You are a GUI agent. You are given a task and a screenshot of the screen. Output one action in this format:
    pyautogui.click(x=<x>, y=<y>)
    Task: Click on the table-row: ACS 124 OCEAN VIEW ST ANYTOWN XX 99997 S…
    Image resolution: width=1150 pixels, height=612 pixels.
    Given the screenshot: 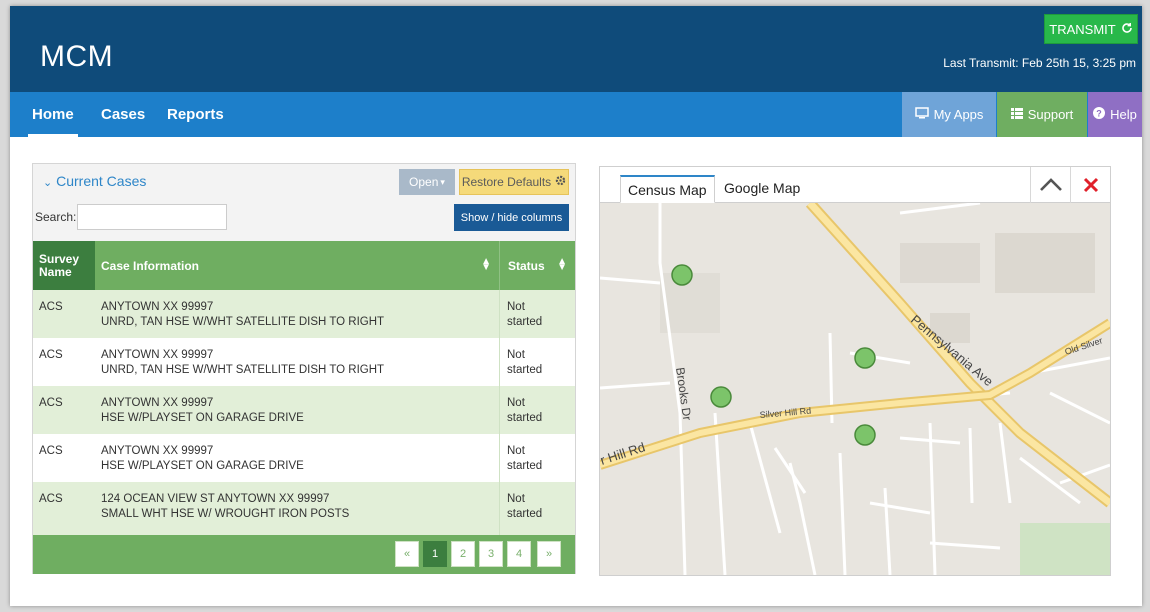 What is the action you would take?
    pyautogui.click(x=304, y=508)
    